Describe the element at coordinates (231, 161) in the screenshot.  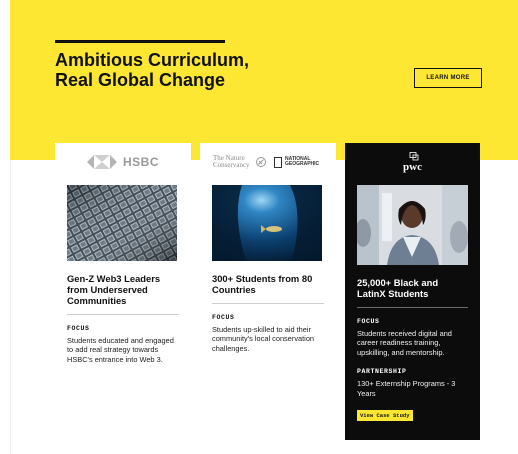
I see `nature-conservancy-logo-text: The Nature Conservancy` at that location.